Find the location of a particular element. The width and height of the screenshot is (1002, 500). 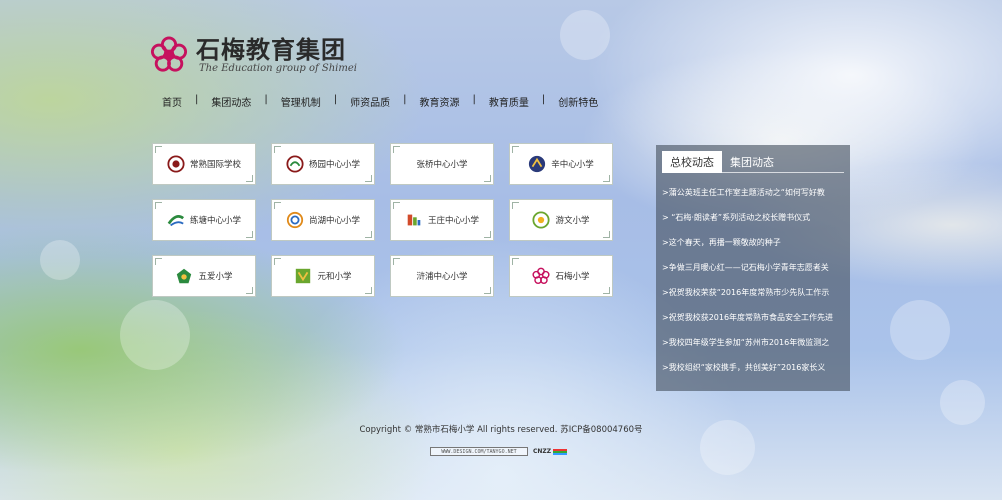

nav-item-resources: 教育资源 is located at coordinates (440, 101).